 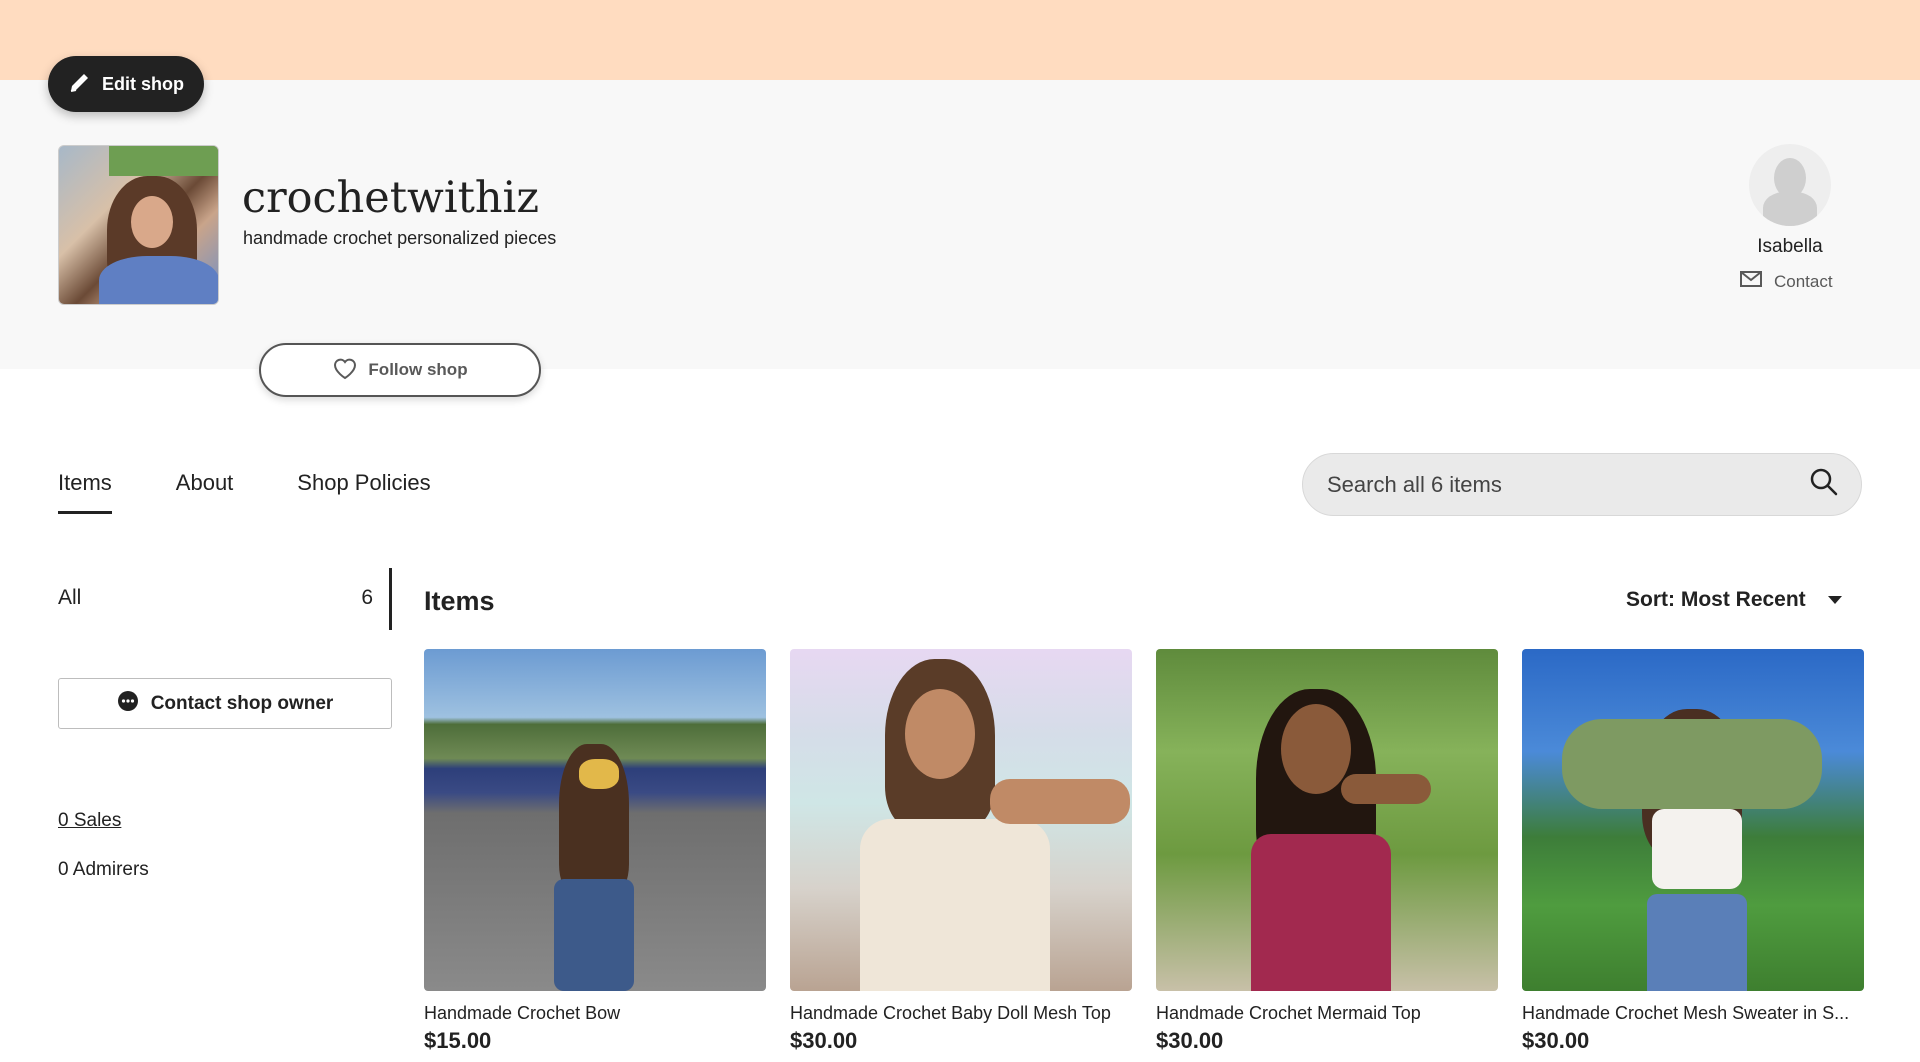 What do you see at coordinates (367, 597) in the screenshot?
I see `filter-all-count: 6` at bounding box center [367, 597].